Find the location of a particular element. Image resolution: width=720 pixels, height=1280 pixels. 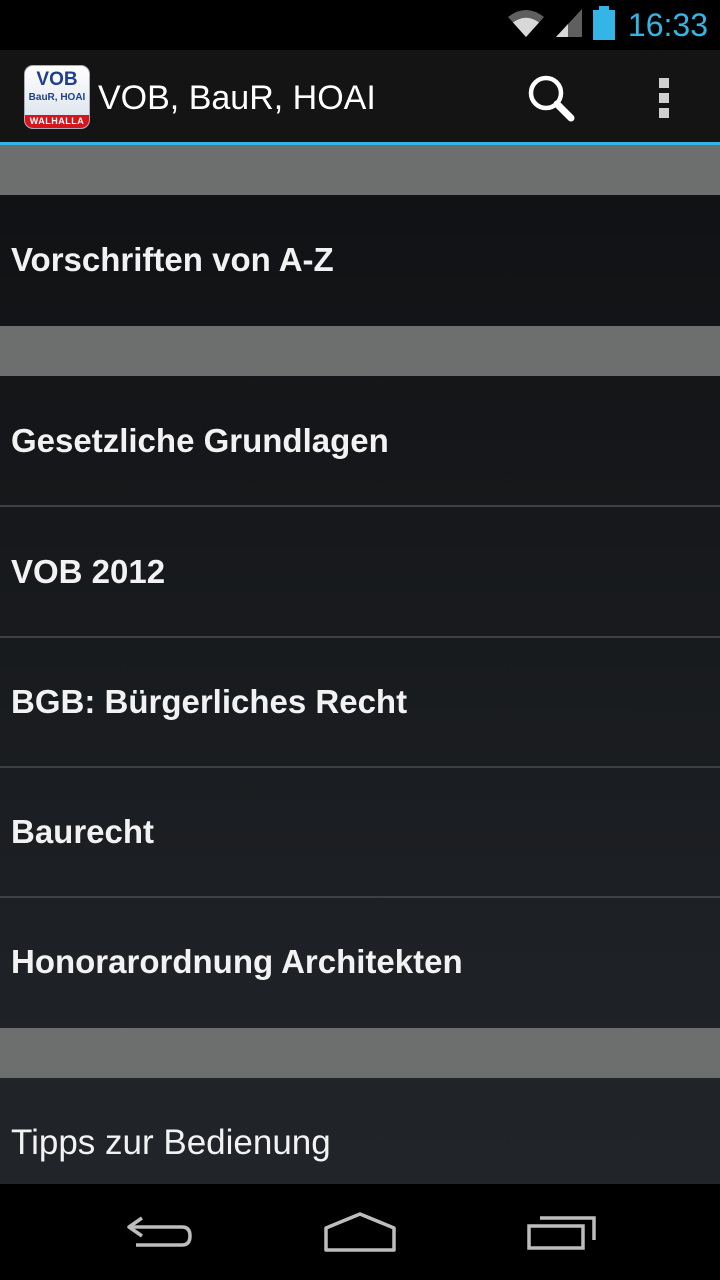

list-item-honorarordnung: Honorarordnung Architekten is located at coordinates (360, 961).